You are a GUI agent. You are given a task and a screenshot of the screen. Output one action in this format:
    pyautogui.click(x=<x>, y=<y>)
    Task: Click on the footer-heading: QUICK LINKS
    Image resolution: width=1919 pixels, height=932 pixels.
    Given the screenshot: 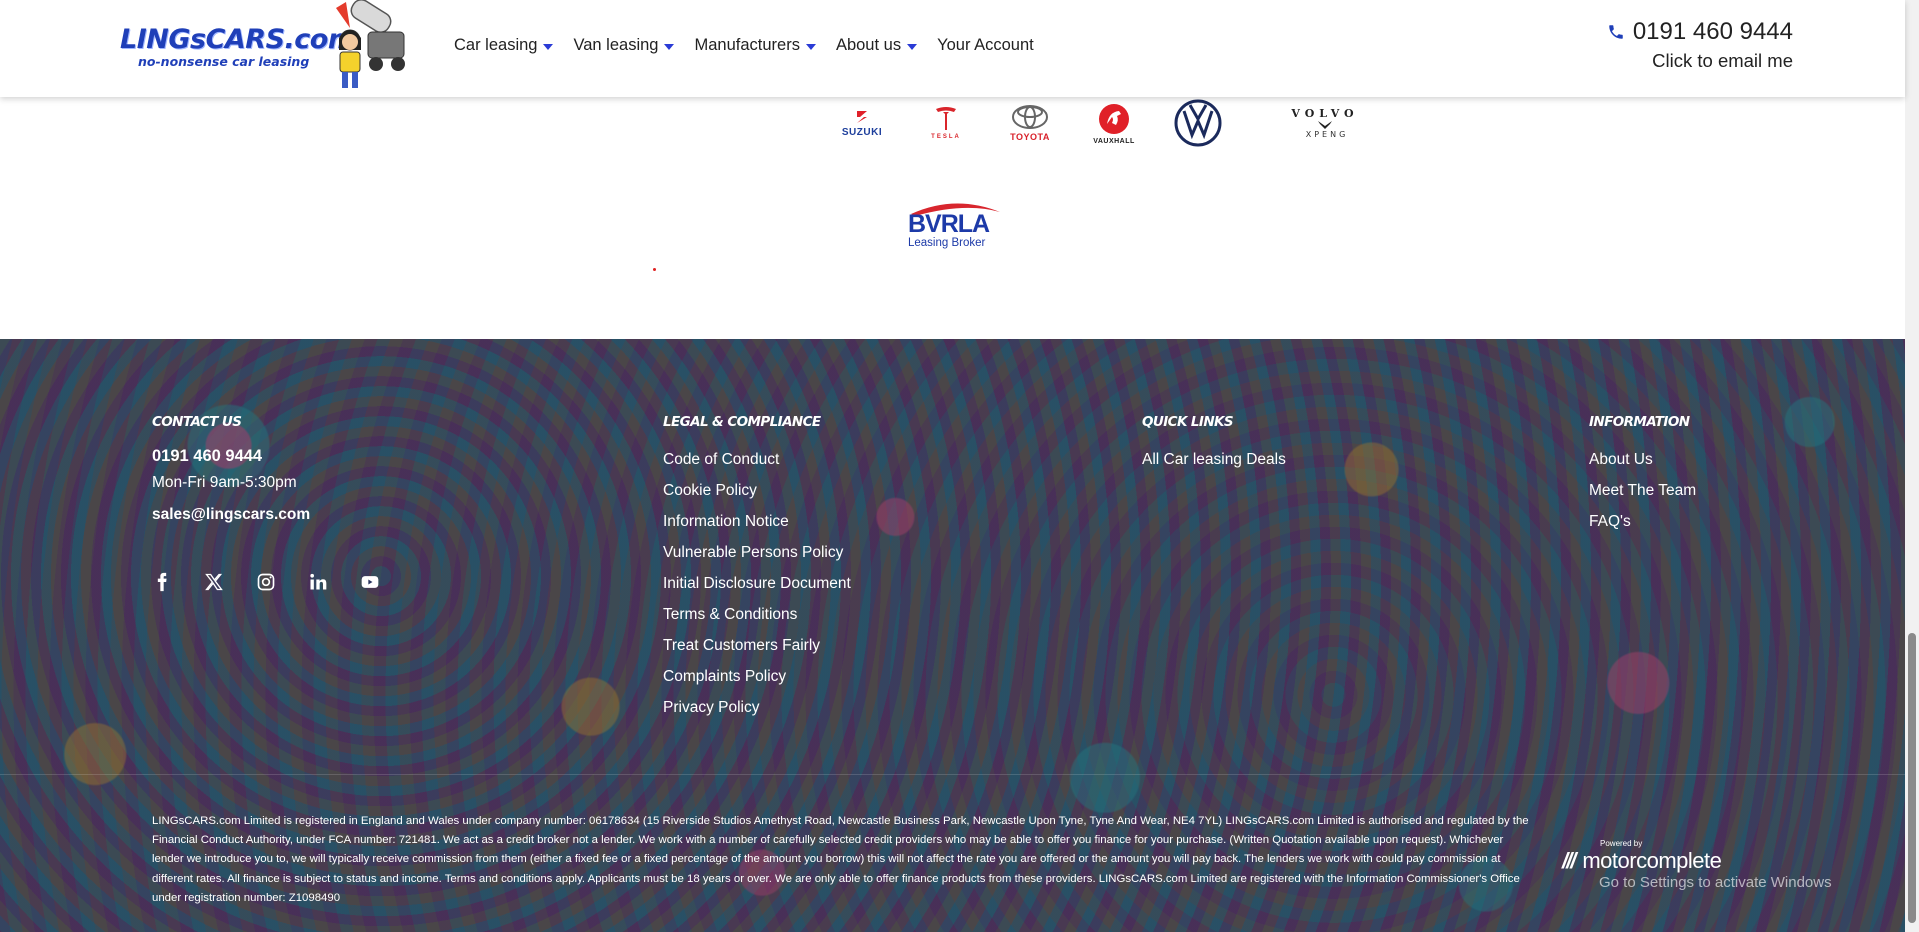 What is the action you would take?
    pyautogui.click(x=1188, y=422)
    